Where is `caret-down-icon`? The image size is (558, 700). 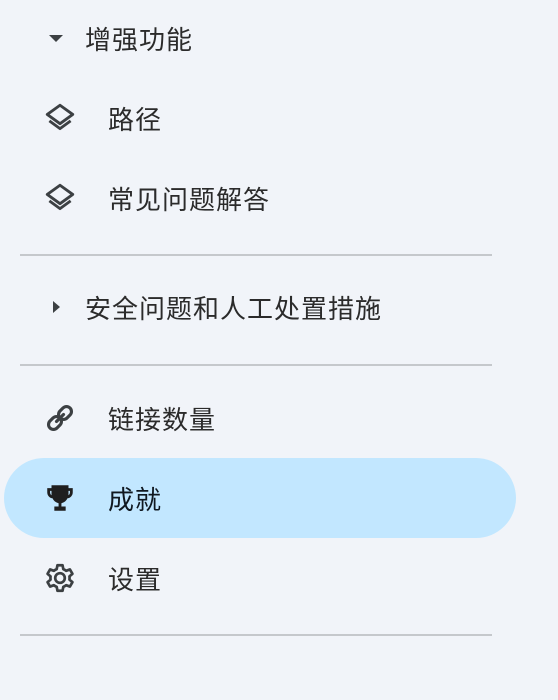
caret-down-icon is located at coordinates (56, 38).